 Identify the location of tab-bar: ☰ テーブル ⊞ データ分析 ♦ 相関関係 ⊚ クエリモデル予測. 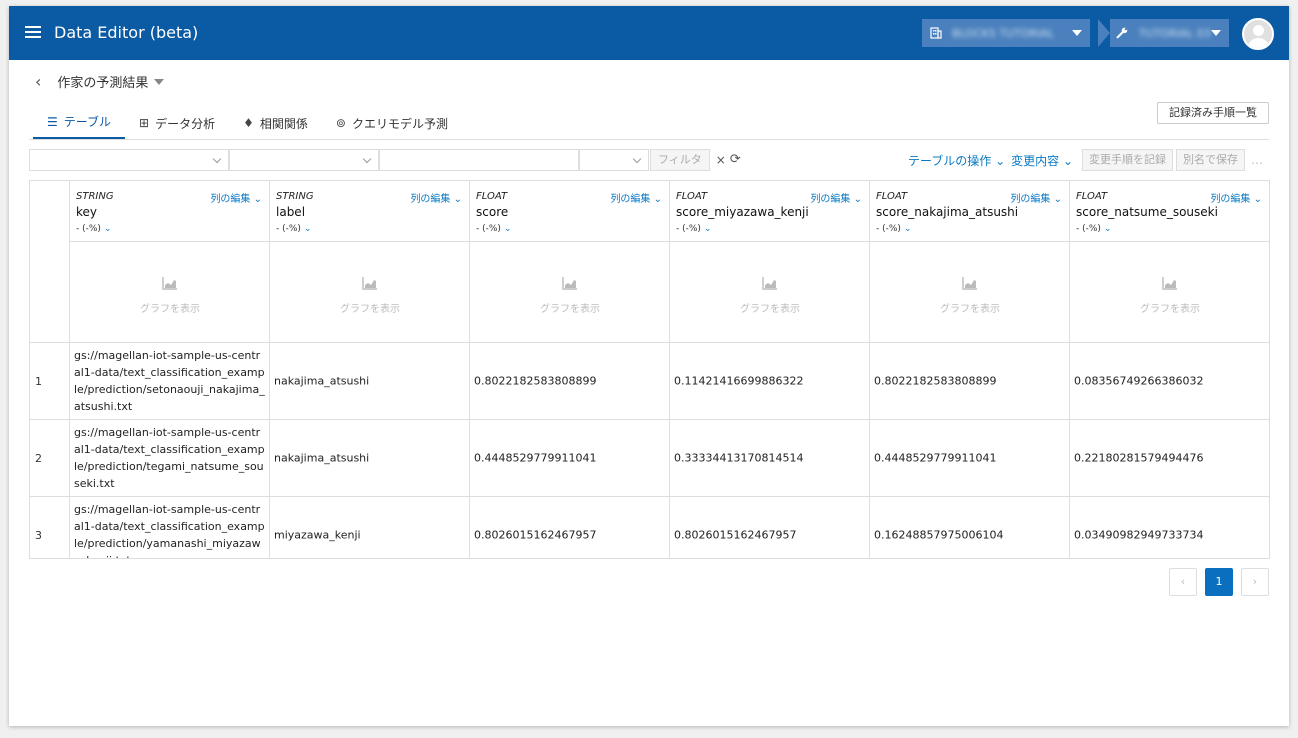
(247, 123).